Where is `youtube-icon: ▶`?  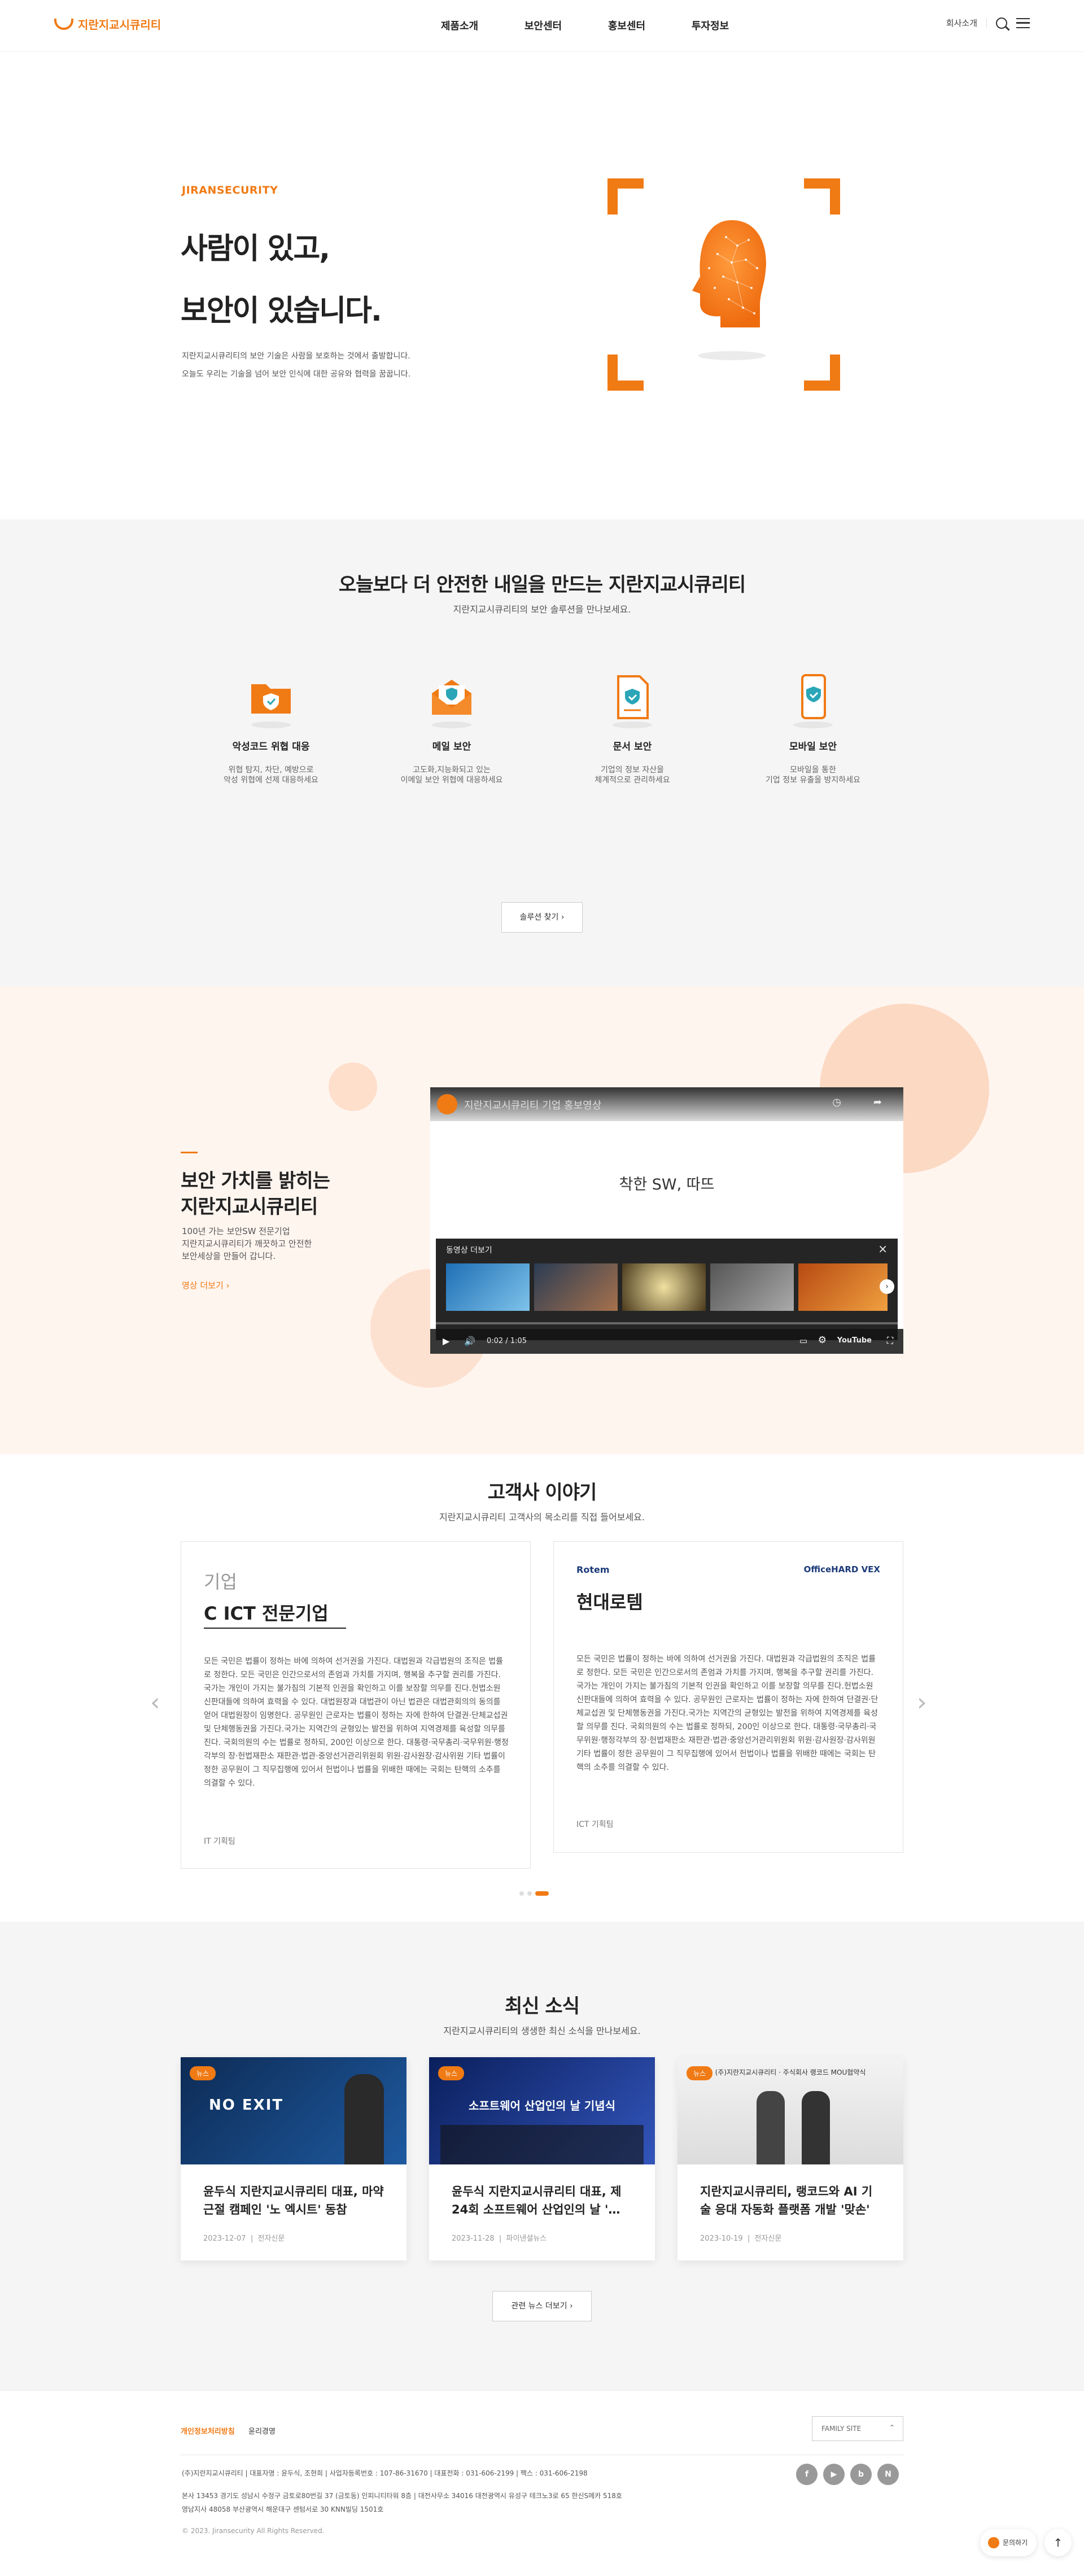
youtube-icon: ▶ is located at coordinates (834, 2475).